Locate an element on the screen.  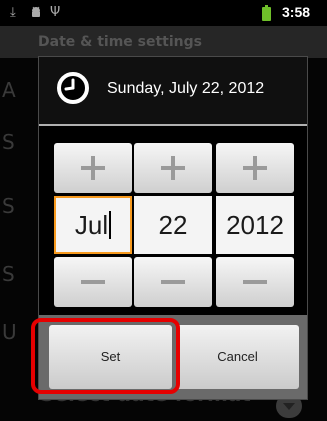
settings-title: Date & time settings is located at coordinates (163, 42).